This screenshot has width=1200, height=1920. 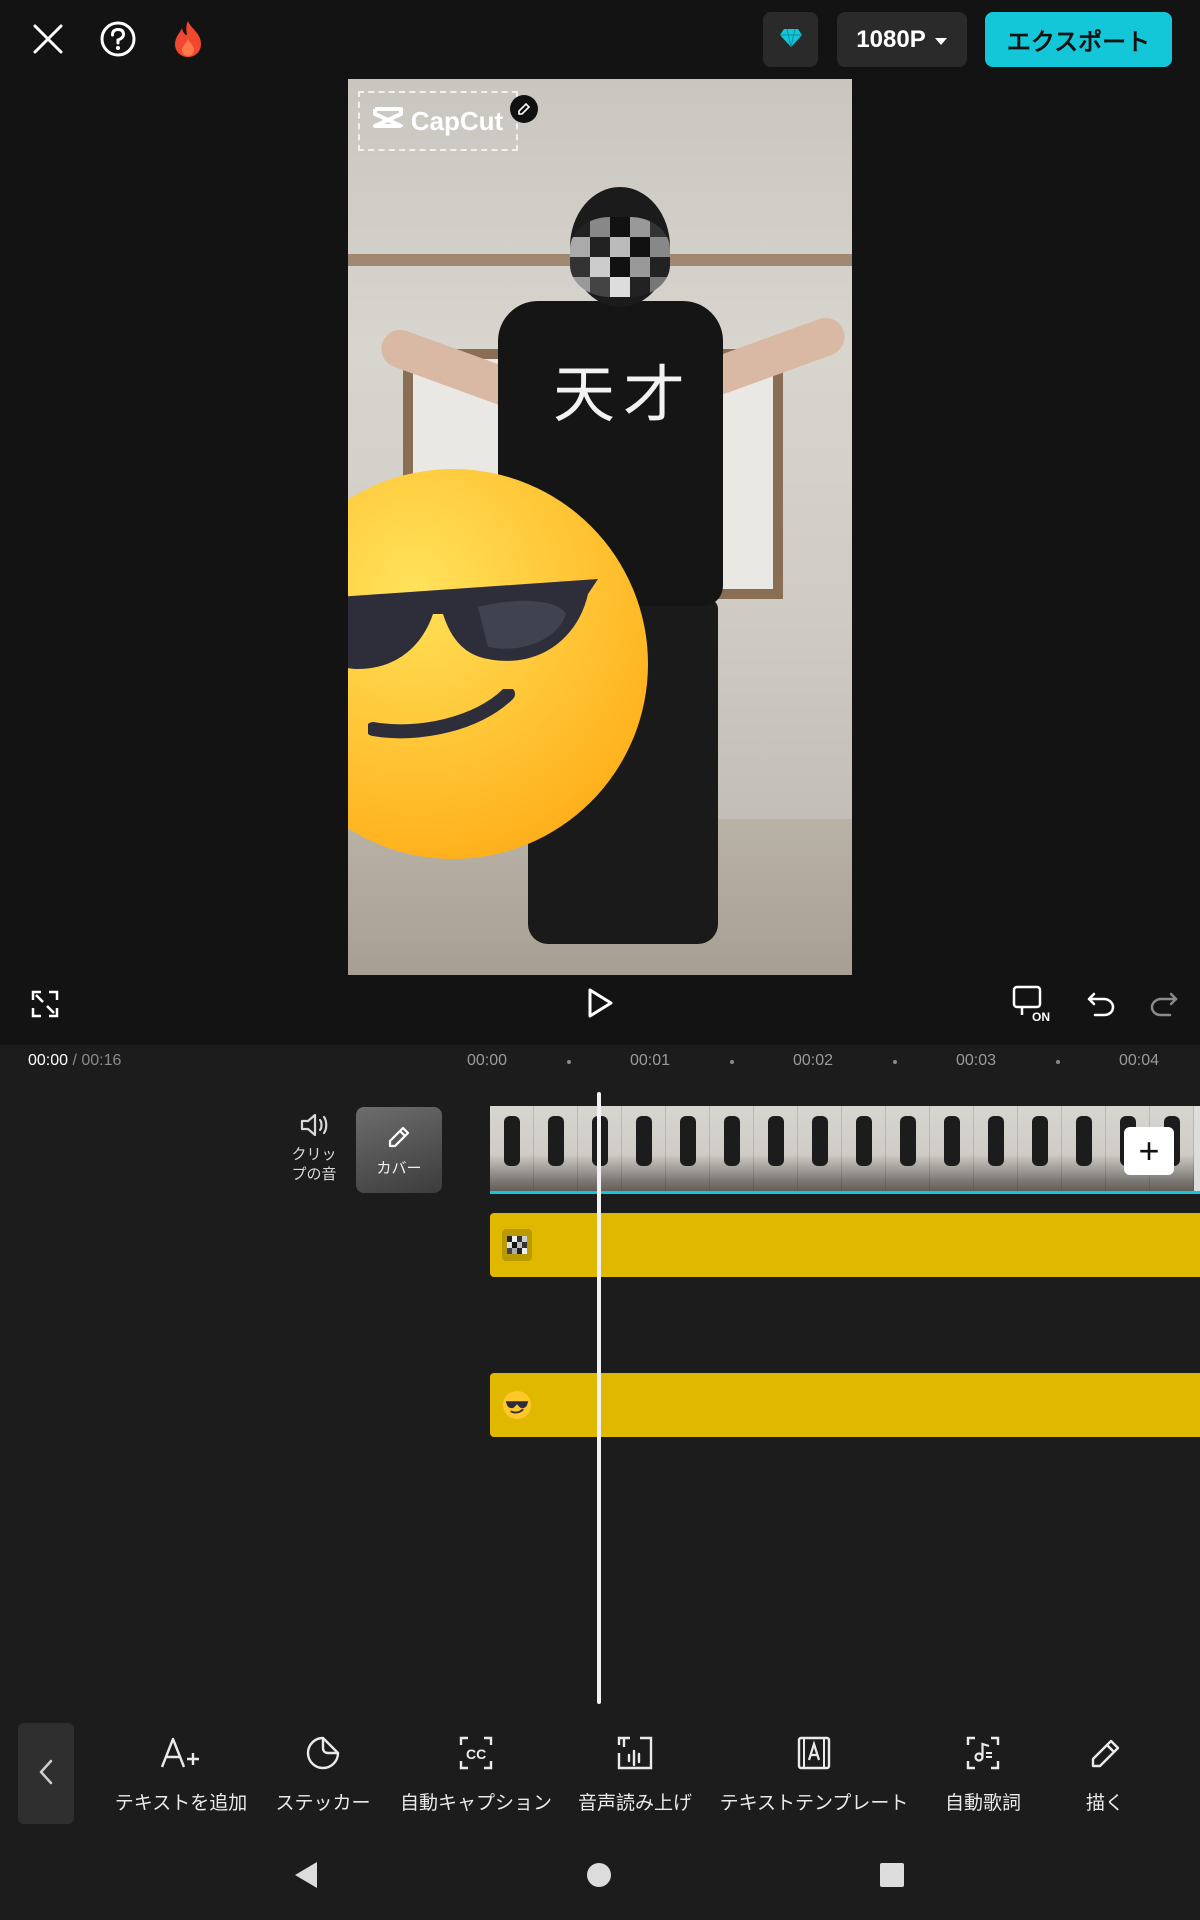 I want to click on tool-auto-caption: CC 自動キャプション, so click(x=476, y=1775).